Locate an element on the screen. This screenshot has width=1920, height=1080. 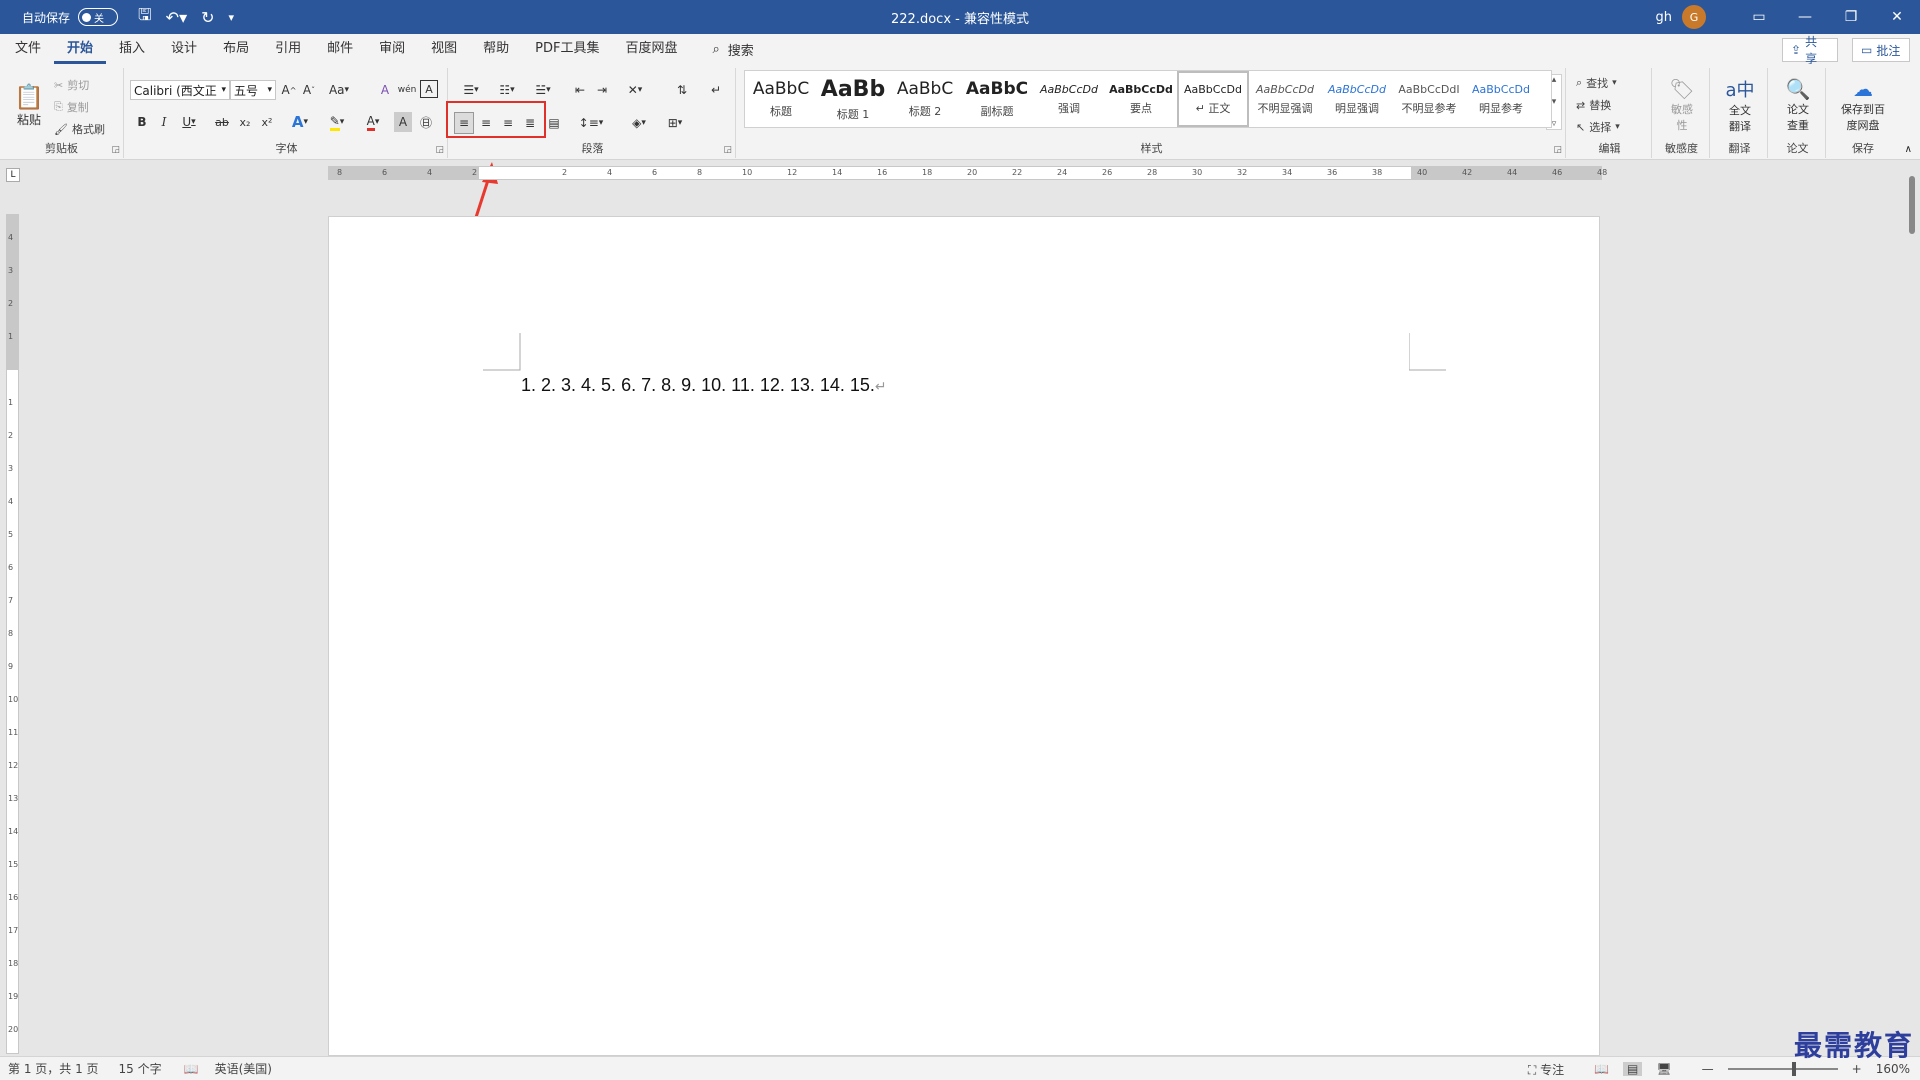
style-tile-0: AaBbC 标题 is located at coordinates (781, 99).